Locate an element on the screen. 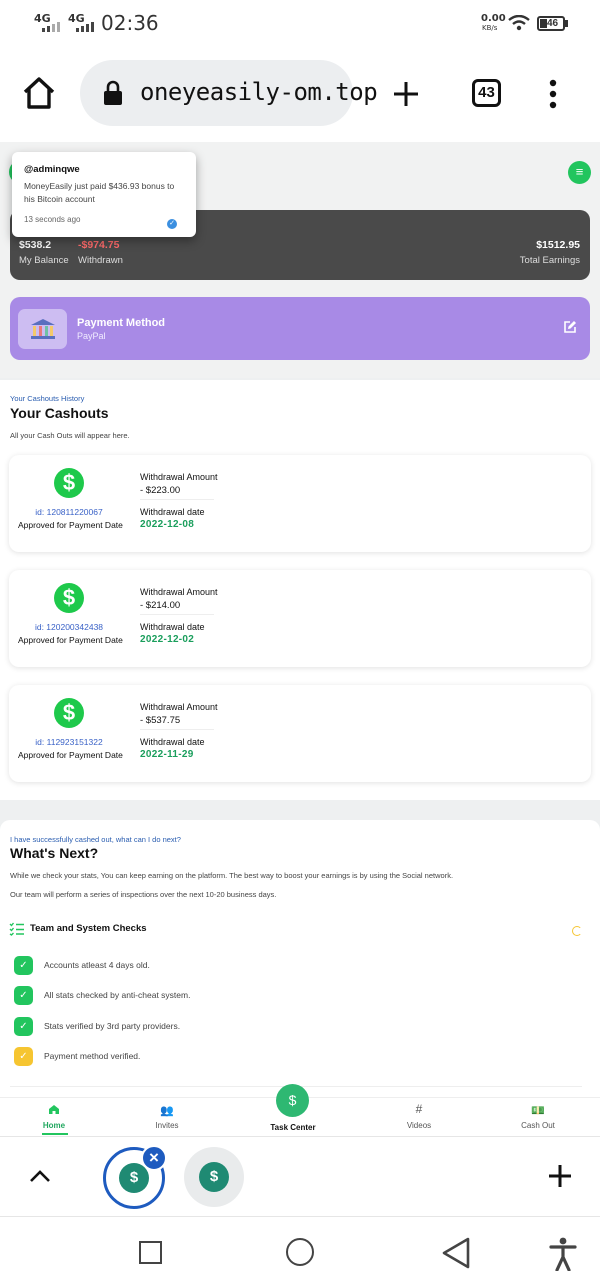 This screenshot has width=600, height=1286. checks-title: Team and System Checks is located at coordinates (88, 928).